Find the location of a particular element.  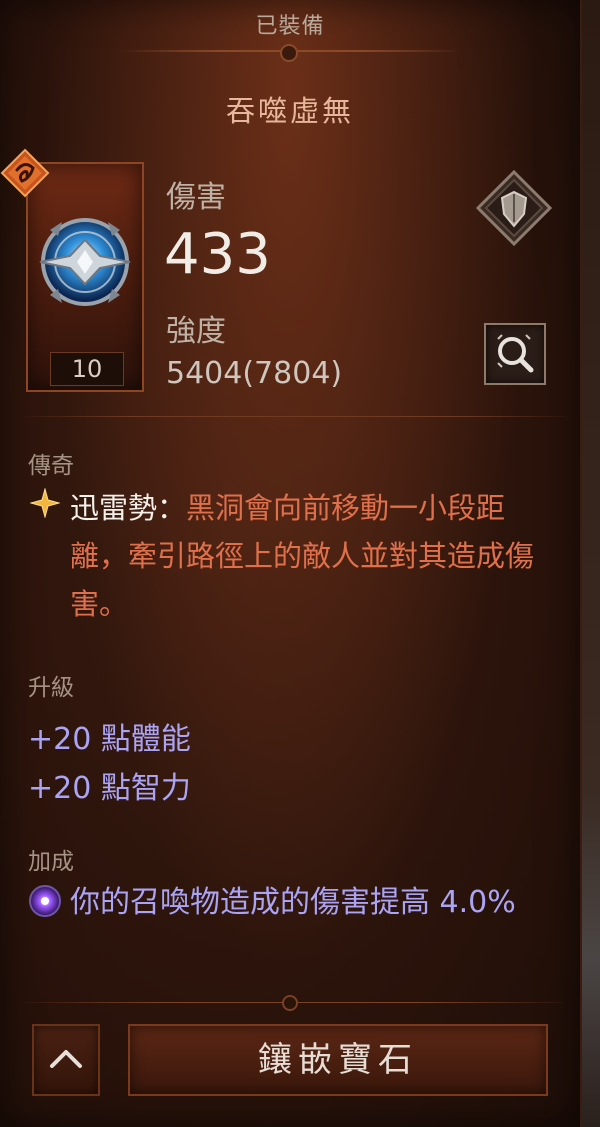

collapse-button is located at coordinates (66, 1060).